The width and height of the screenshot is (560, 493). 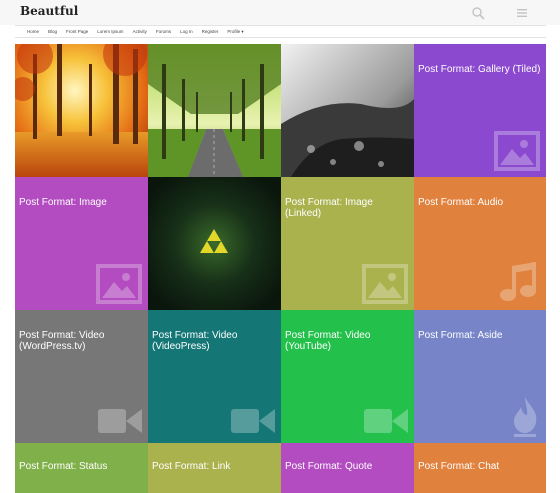 I want to click on post-tile-audio: Post Format: Audio, so click(x=480, y=243).